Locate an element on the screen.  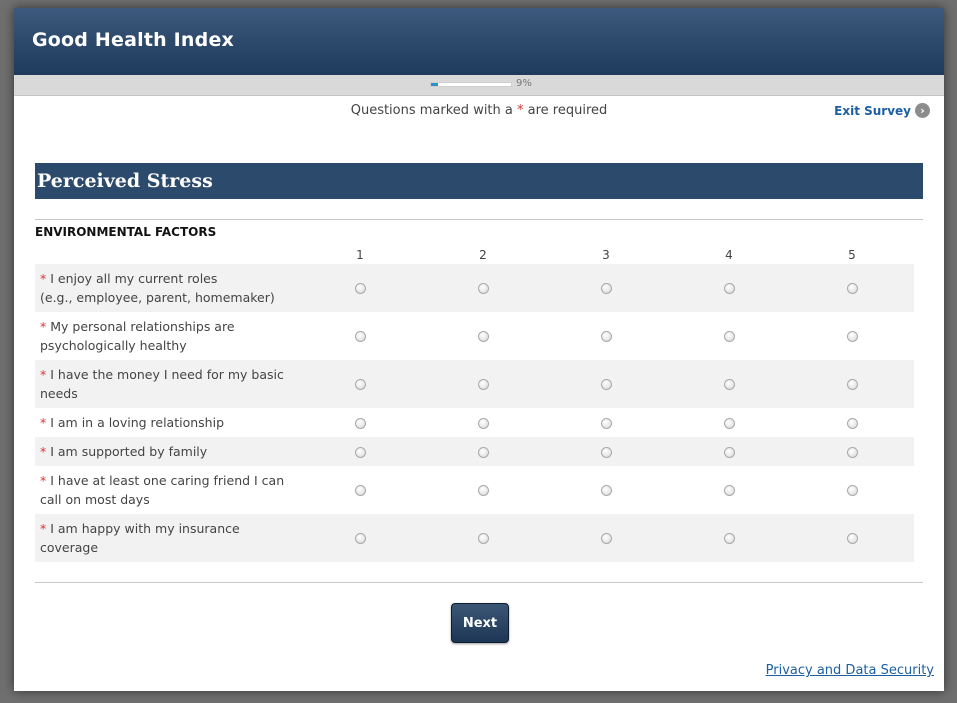
question-row: * I am in a loving relationship is located at coordinates (474, 422).